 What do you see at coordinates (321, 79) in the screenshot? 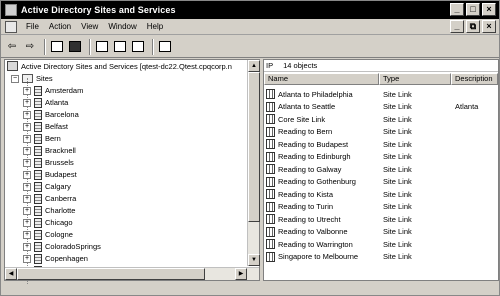
I see `column-header-name: Name` at bounding box center [321, 79].